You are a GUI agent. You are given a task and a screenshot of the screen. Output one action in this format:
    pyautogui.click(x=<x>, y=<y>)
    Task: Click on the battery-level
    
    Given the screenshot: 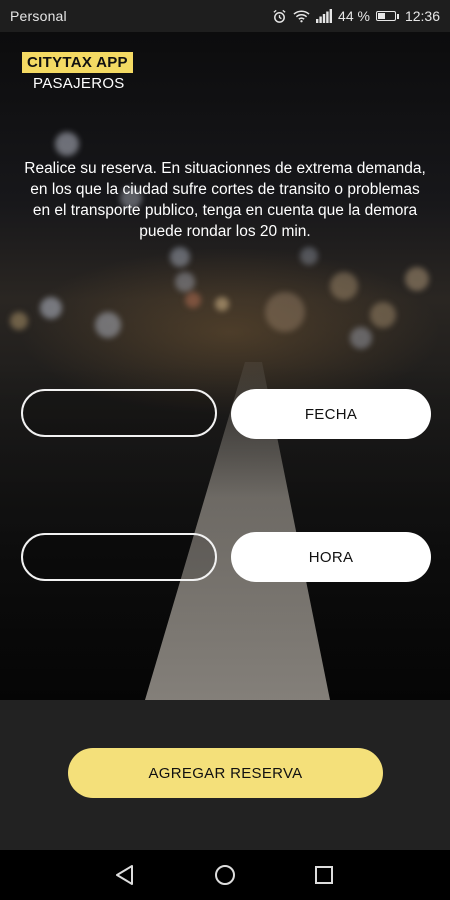 What is the action you would take?
    pyautogui.click(x=381, y=16)
    